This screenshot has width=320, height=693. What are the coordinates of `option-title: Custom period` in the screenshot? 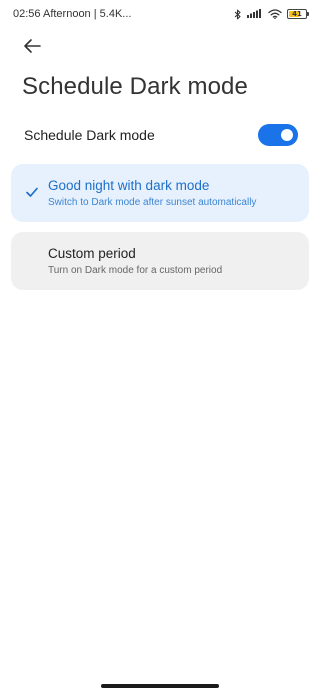 It's located at (92, 253).